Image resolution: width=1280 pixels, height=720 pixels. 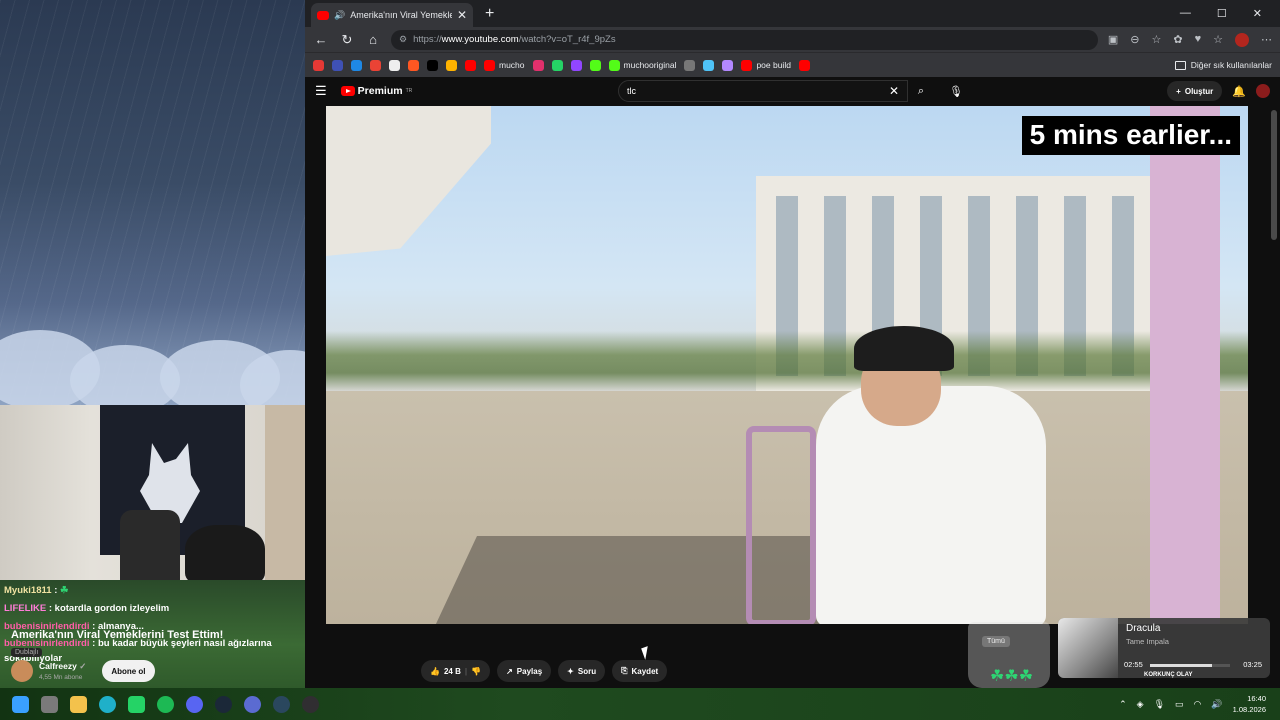 I want to click on edge-icon, so click(x=107, y=704).